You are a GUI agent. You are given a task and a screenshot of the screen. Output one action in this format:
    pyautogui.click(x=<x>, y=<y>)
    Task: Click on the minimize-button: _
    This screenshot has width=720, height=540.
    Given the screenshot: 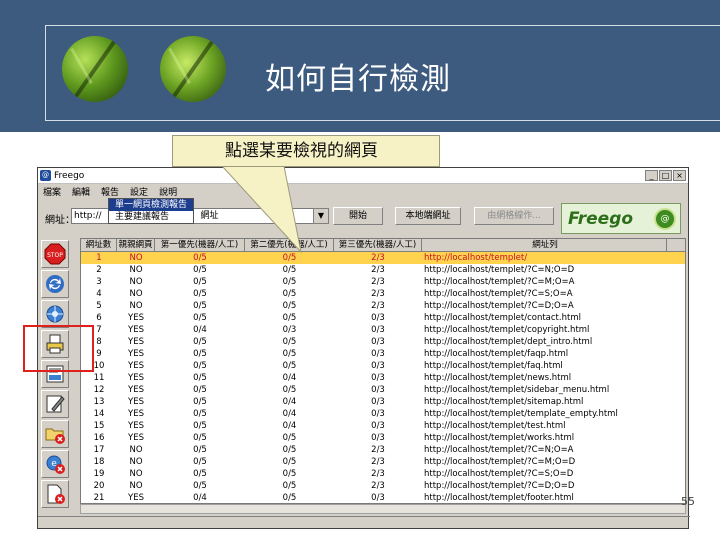 What is the action you would take?
    pyautogui.click(x=651, y=175)
    